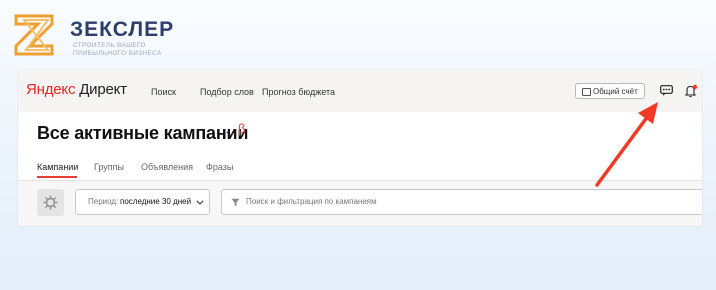 The image size is (716, 290). I want to click on tab-ads: Объявления, so click(167, 167).